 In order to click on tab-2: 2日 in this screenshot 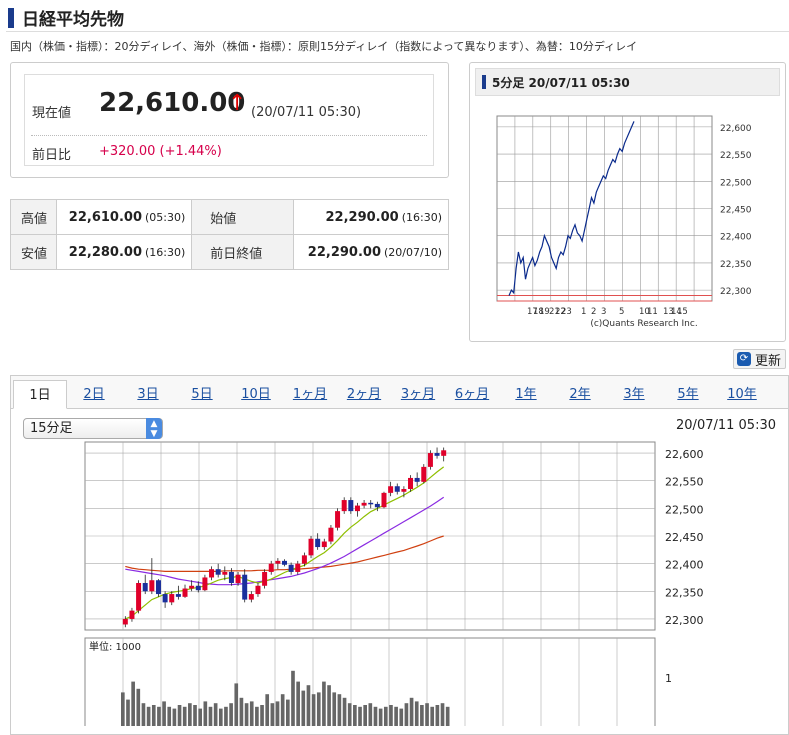, I will do `click(94, 394)`.